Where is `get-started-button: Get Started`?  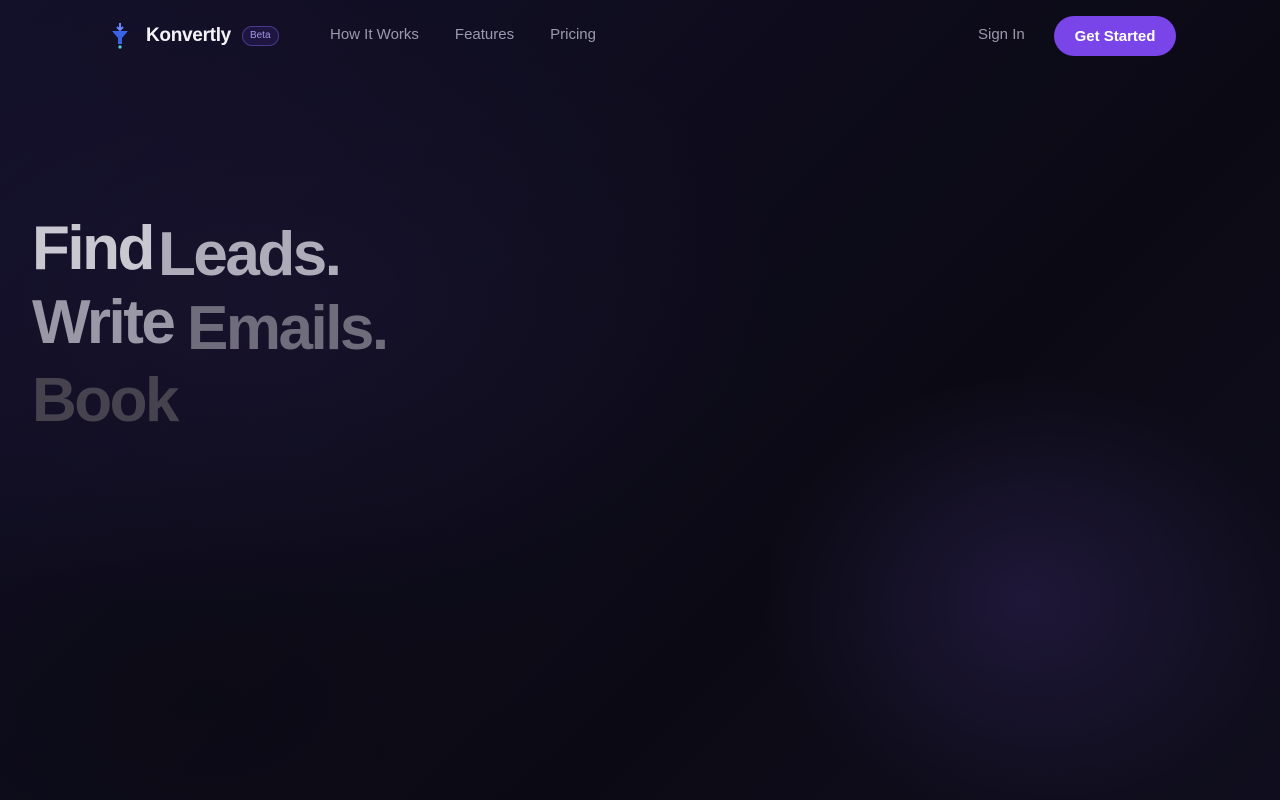
get-started-button: Get Started is located at coordinates (1115, 36).